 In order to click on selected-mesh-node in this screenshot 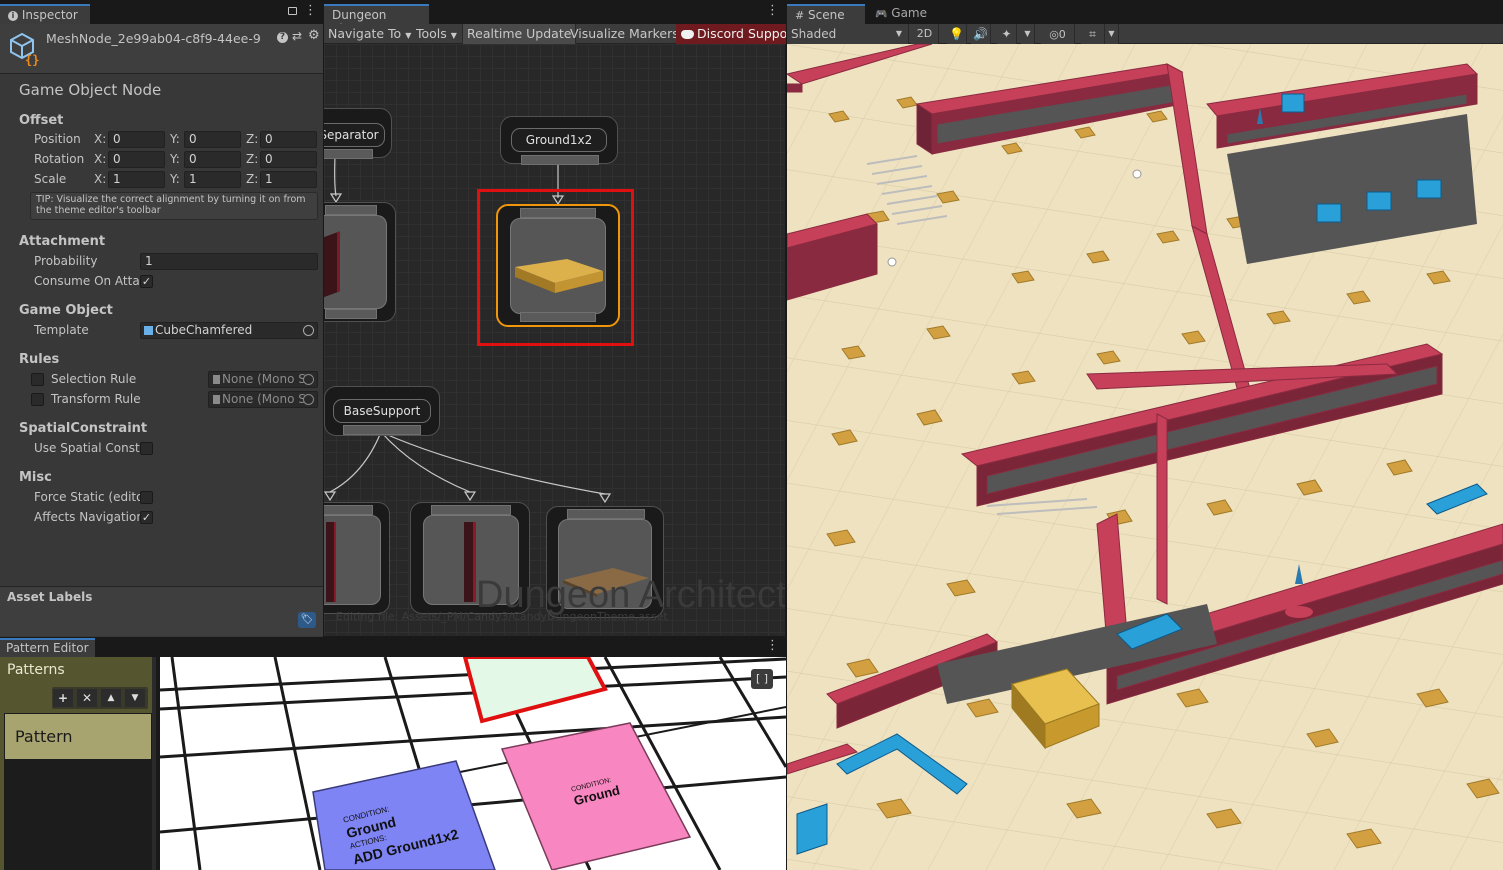, I will do `click(558, 265)`.